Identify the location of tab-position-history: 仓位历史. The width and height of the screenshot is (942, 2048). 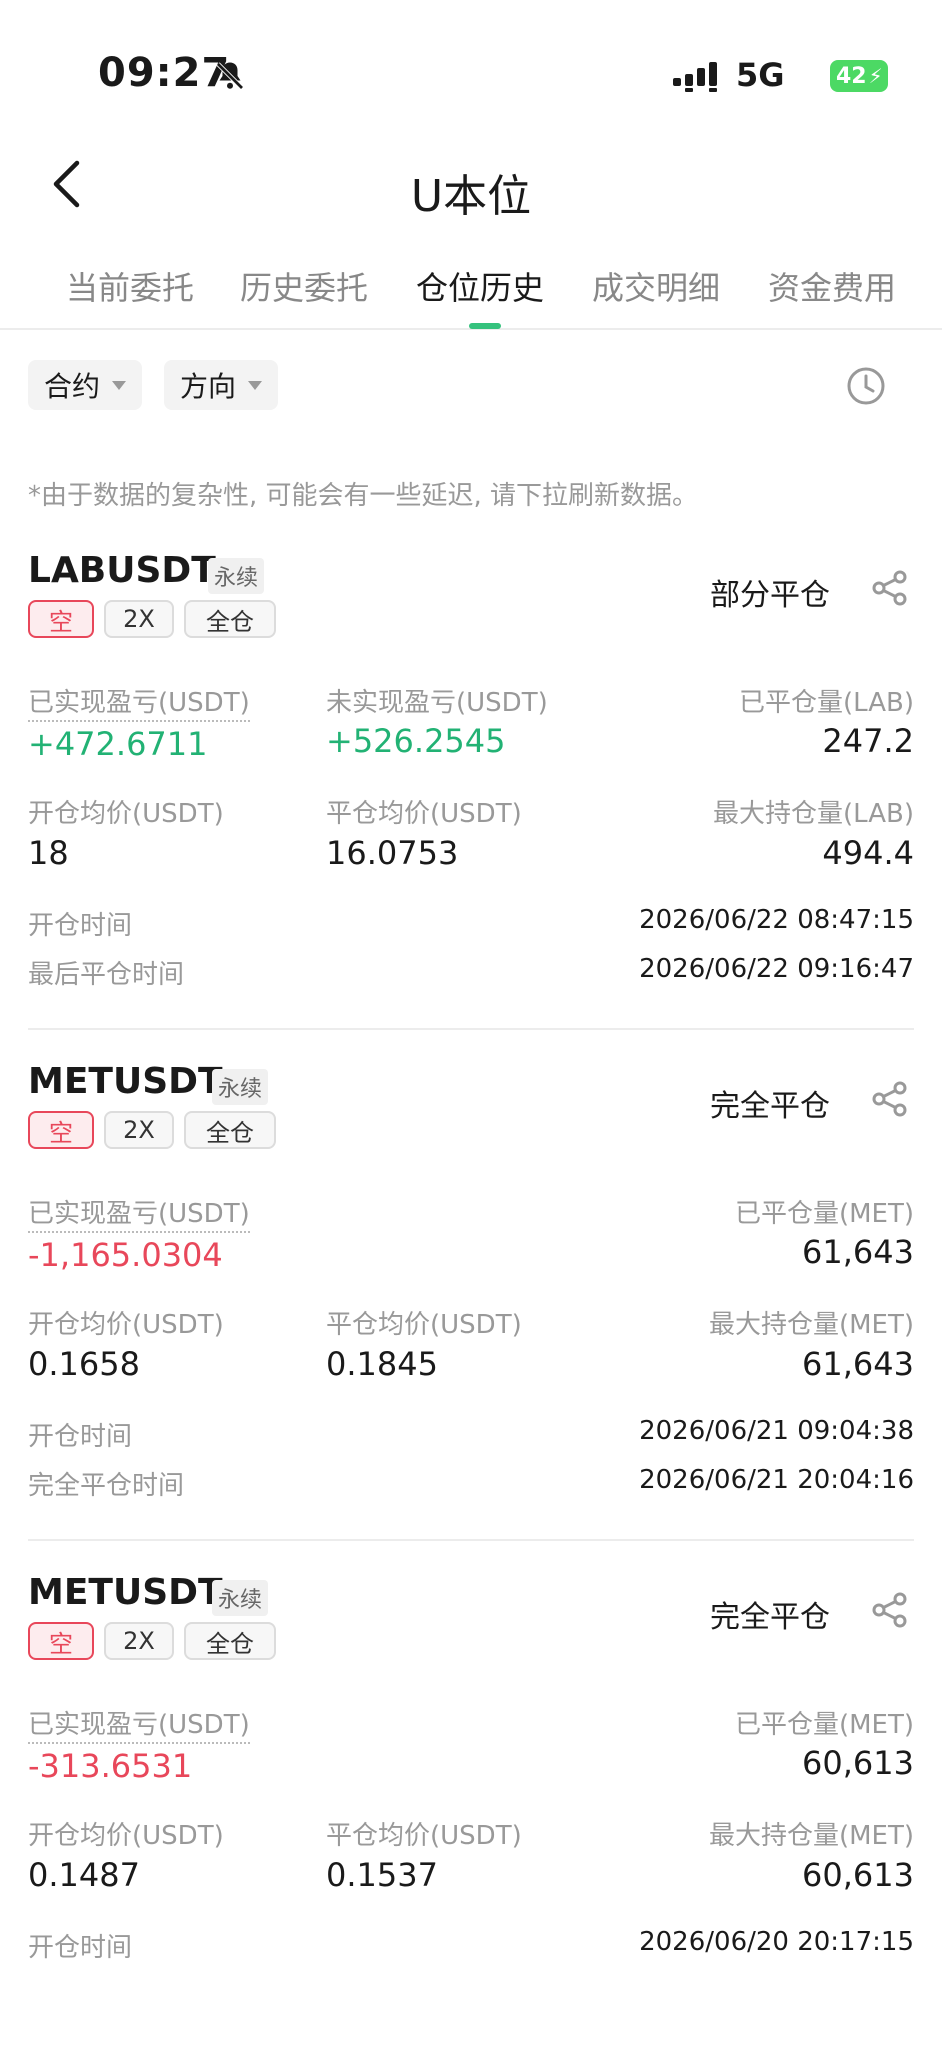
(480, 286).